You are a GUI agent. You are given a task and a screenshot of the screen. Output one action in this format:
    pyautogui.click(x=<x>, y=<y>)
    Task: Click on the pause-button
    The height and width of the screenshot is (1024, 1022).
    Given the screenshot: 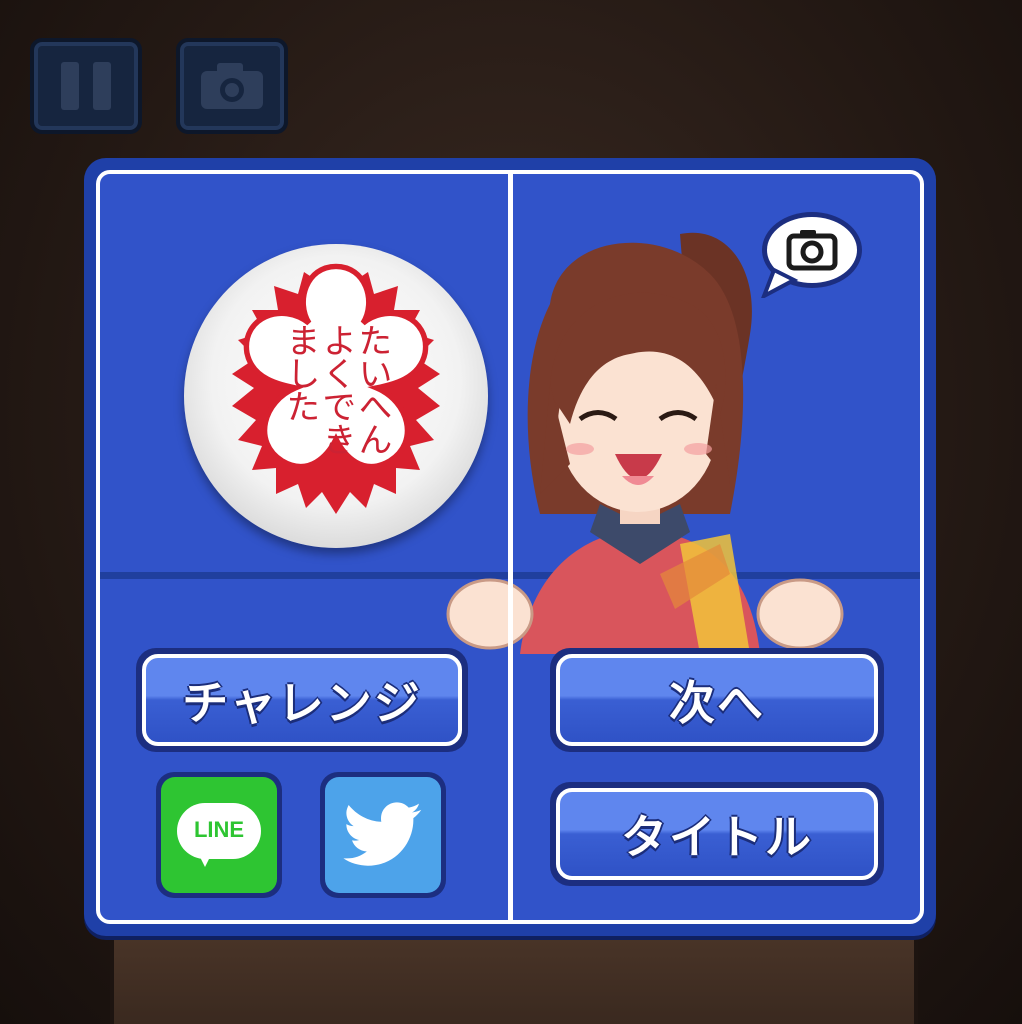 What is the action you would take?
    pyautogui.click(x=86, y=86)
    